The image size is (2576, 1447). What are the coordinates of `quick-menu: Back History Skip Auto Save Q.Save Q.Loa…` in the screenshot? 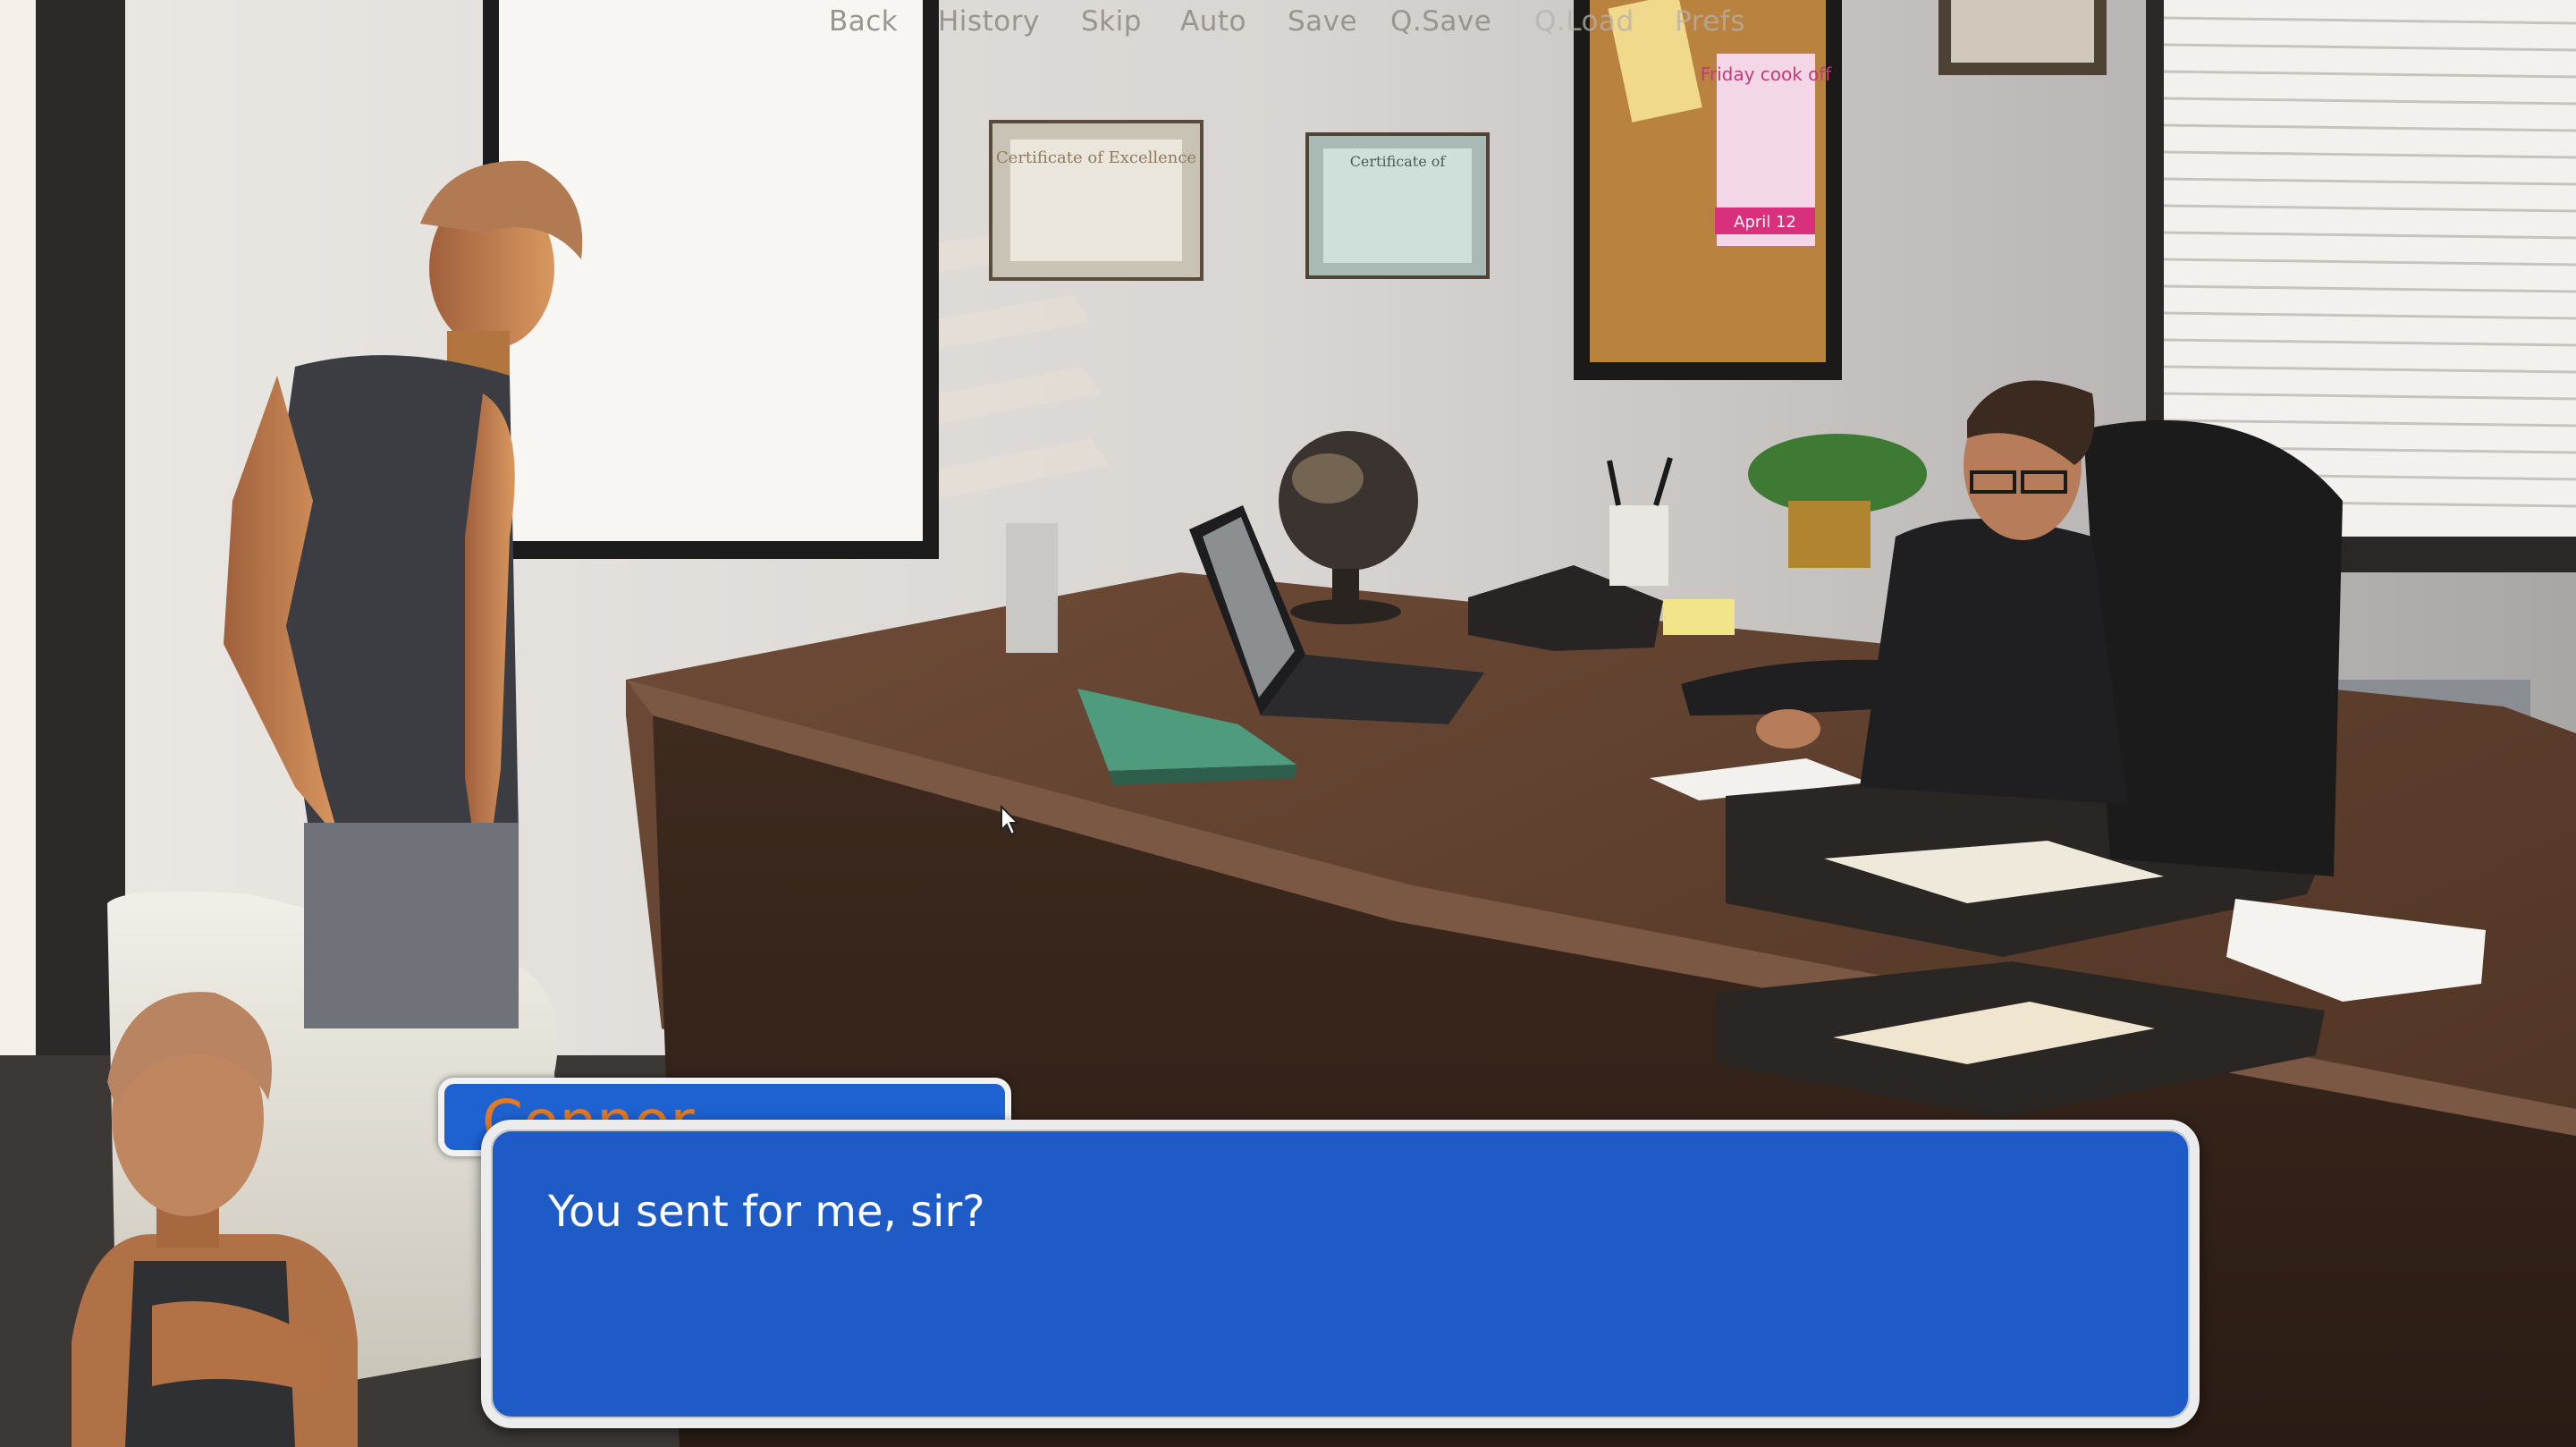 It's located at (1288, 27).